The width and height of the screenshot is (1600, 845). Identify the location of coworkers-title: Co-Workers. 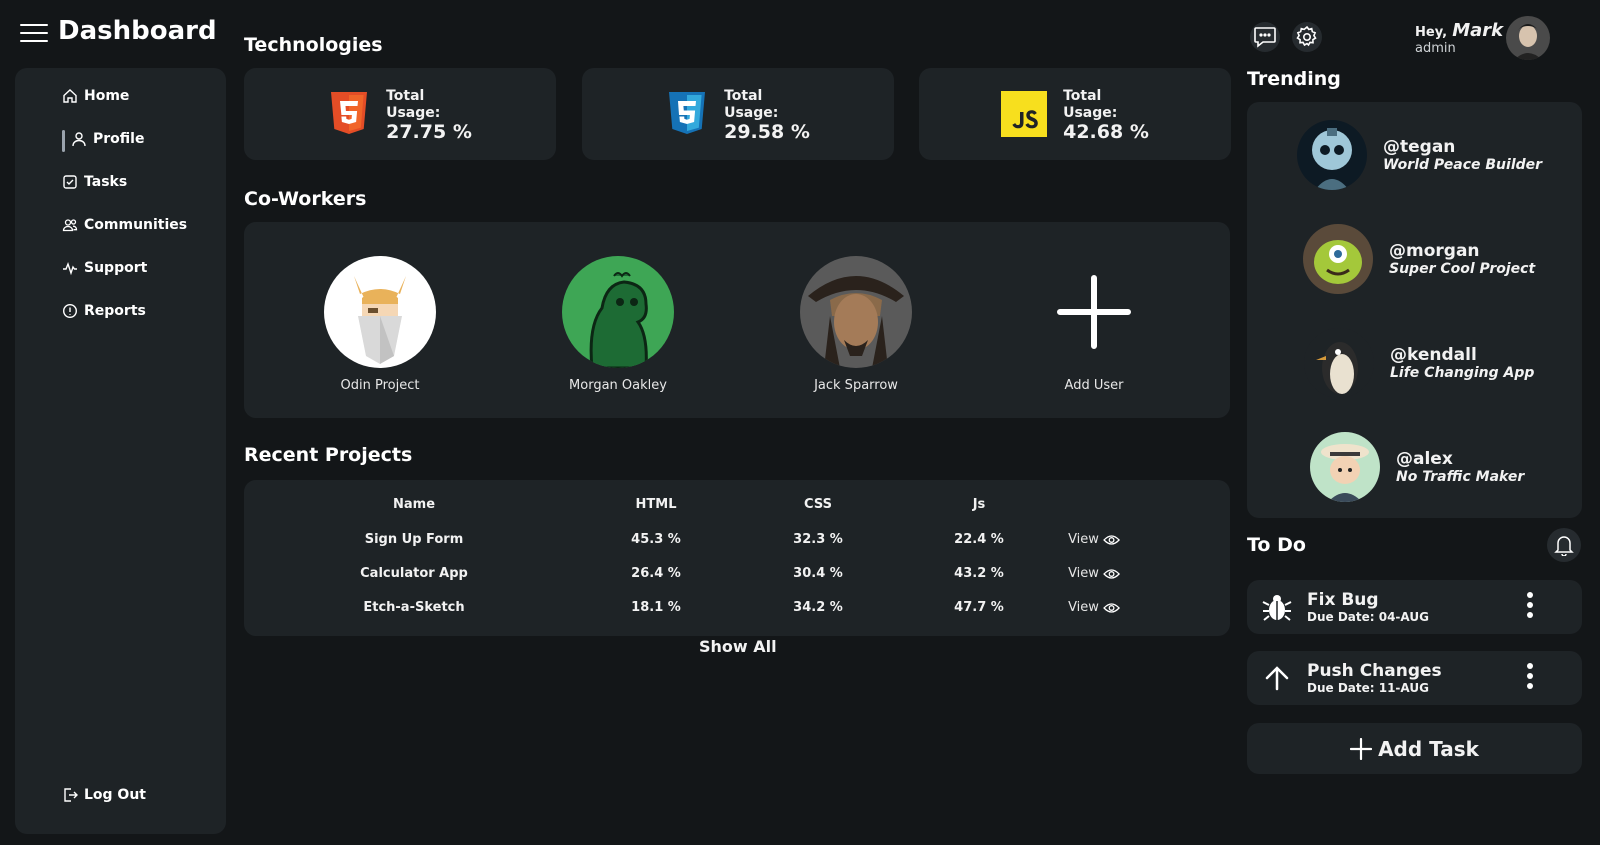
(305, 199).